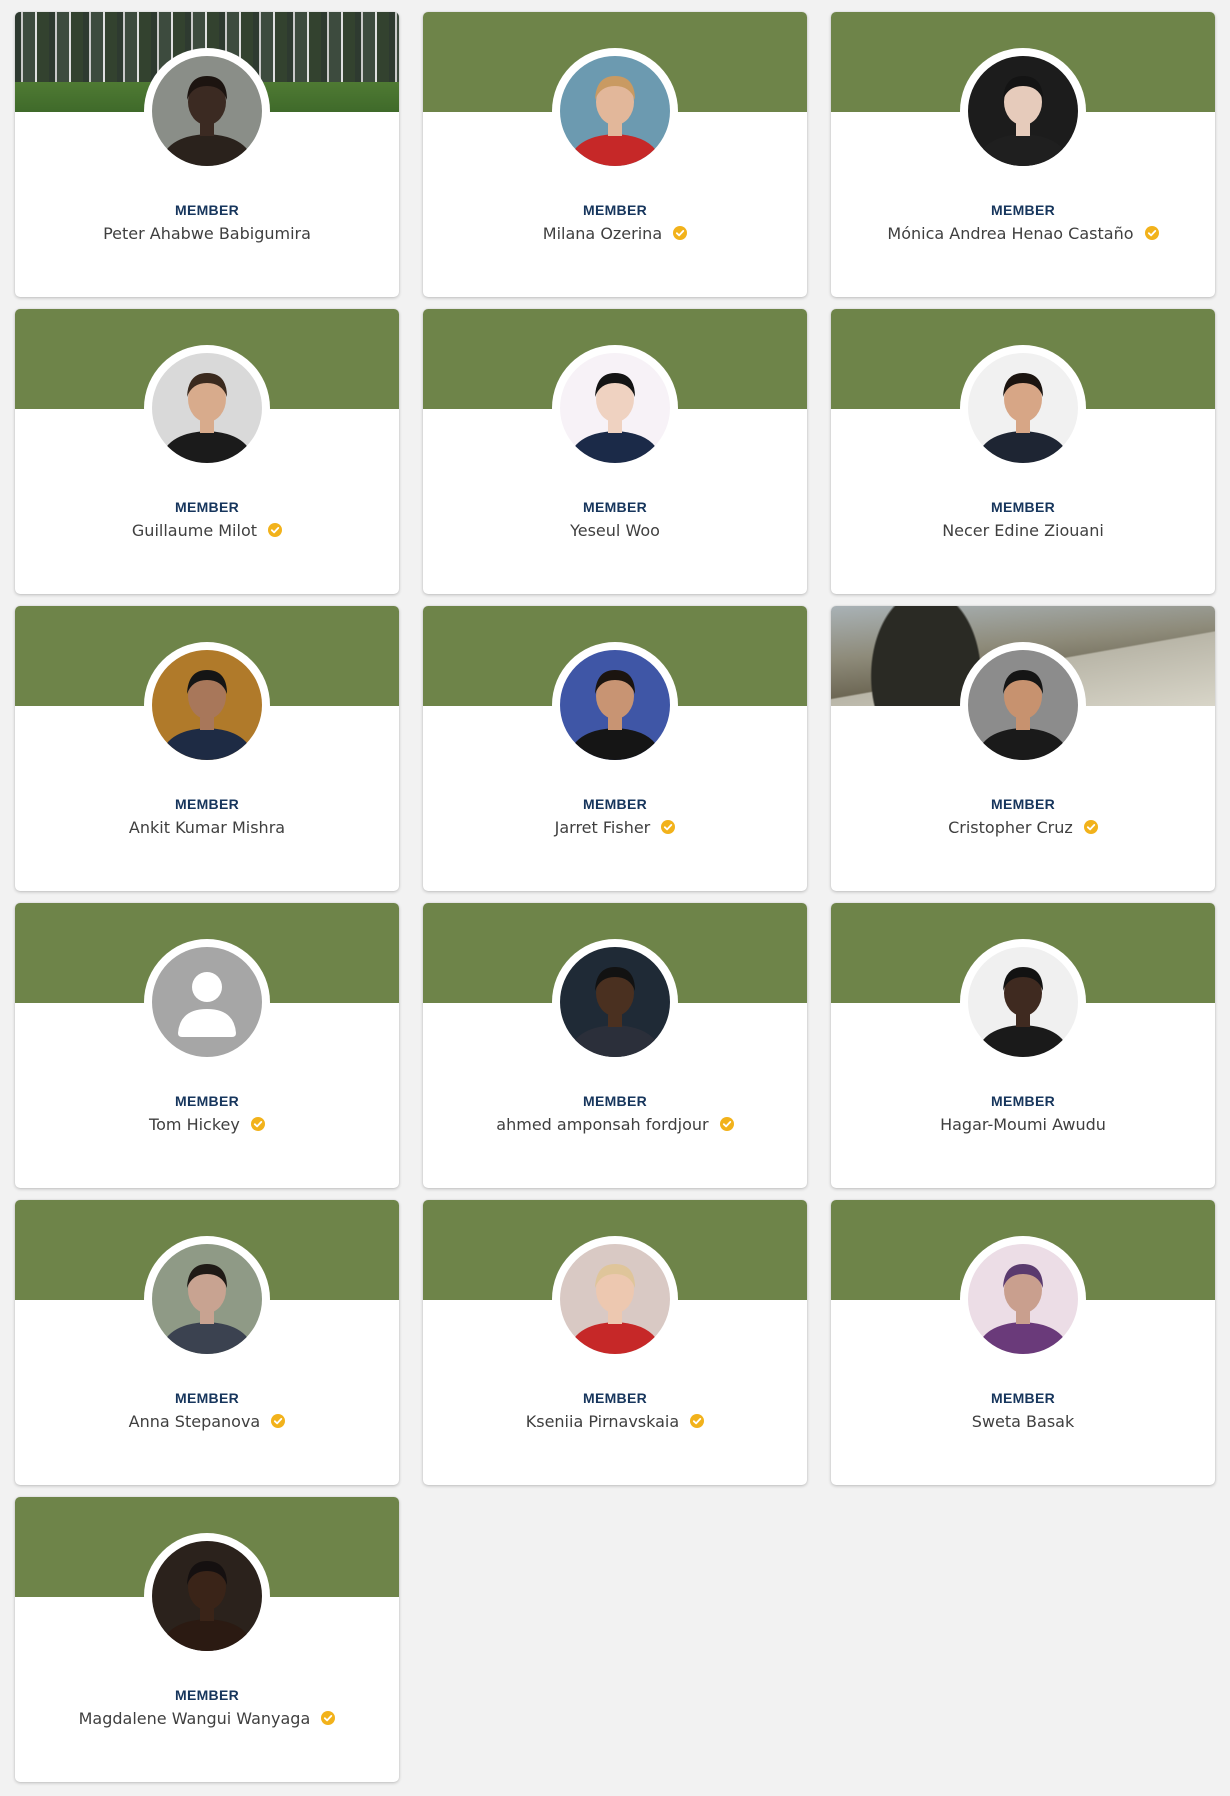  Describe the element at coordinates (1023, 1421) in the screenshot. I see `member-name: Sweta Basak` at that location.